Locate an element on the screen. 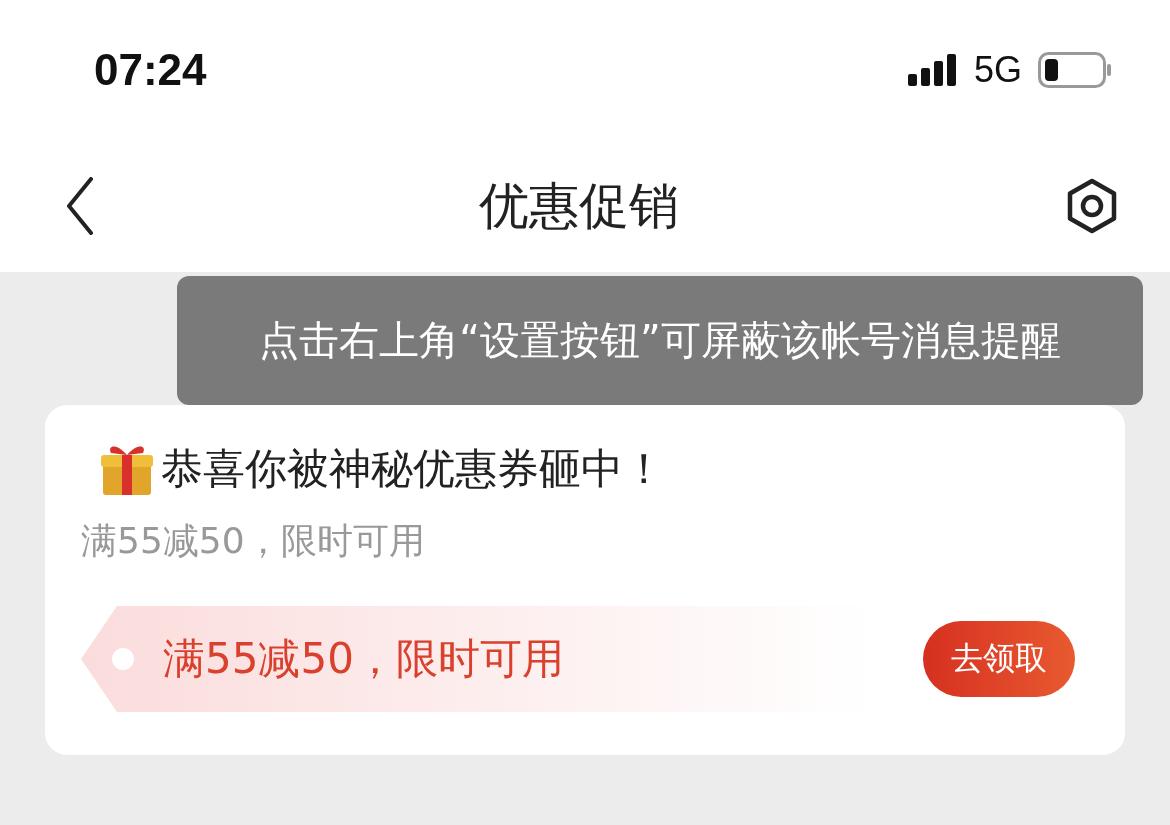 This screenshot has height=825, width=1170. status-time: 07:24 is located at coordinates (150, 70).